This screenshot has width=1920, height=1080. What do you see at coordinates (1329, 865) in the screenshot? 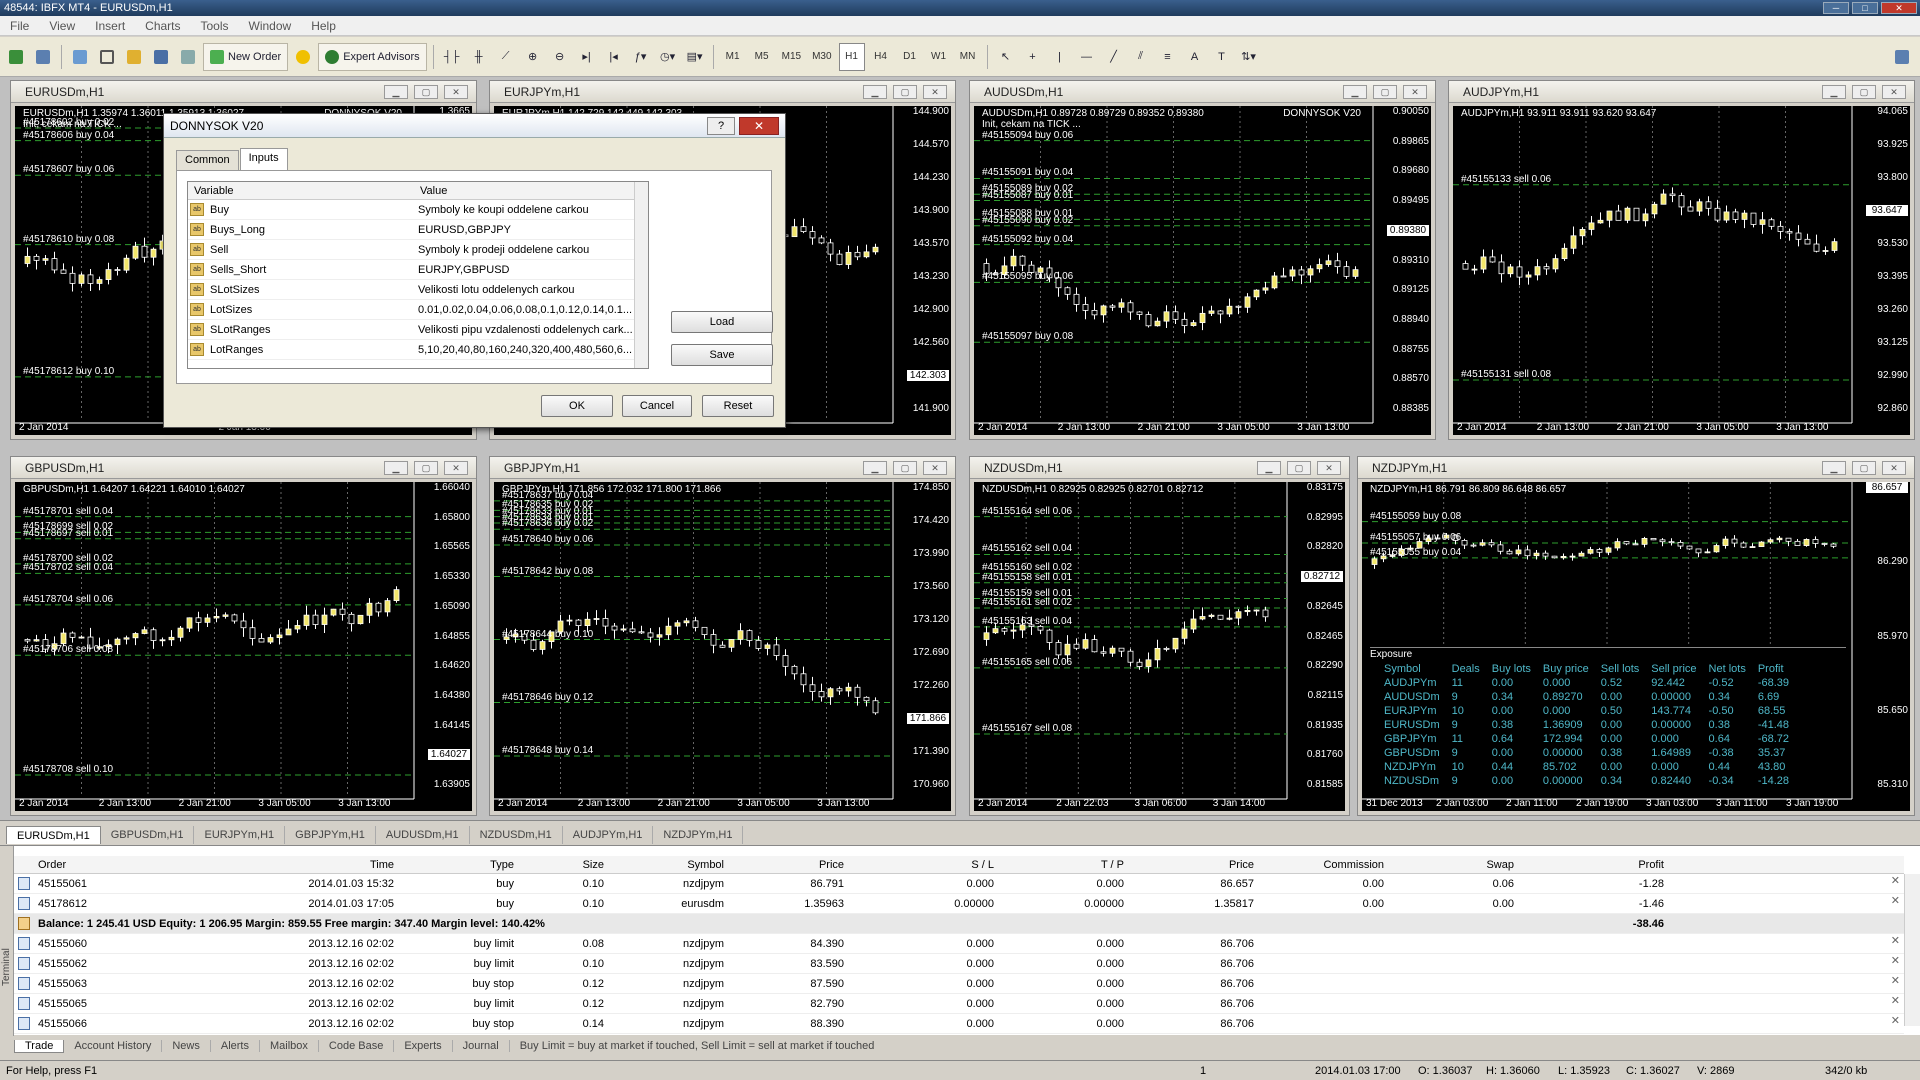
I see `column-header: Commission` at bounding box center [1329, 865].